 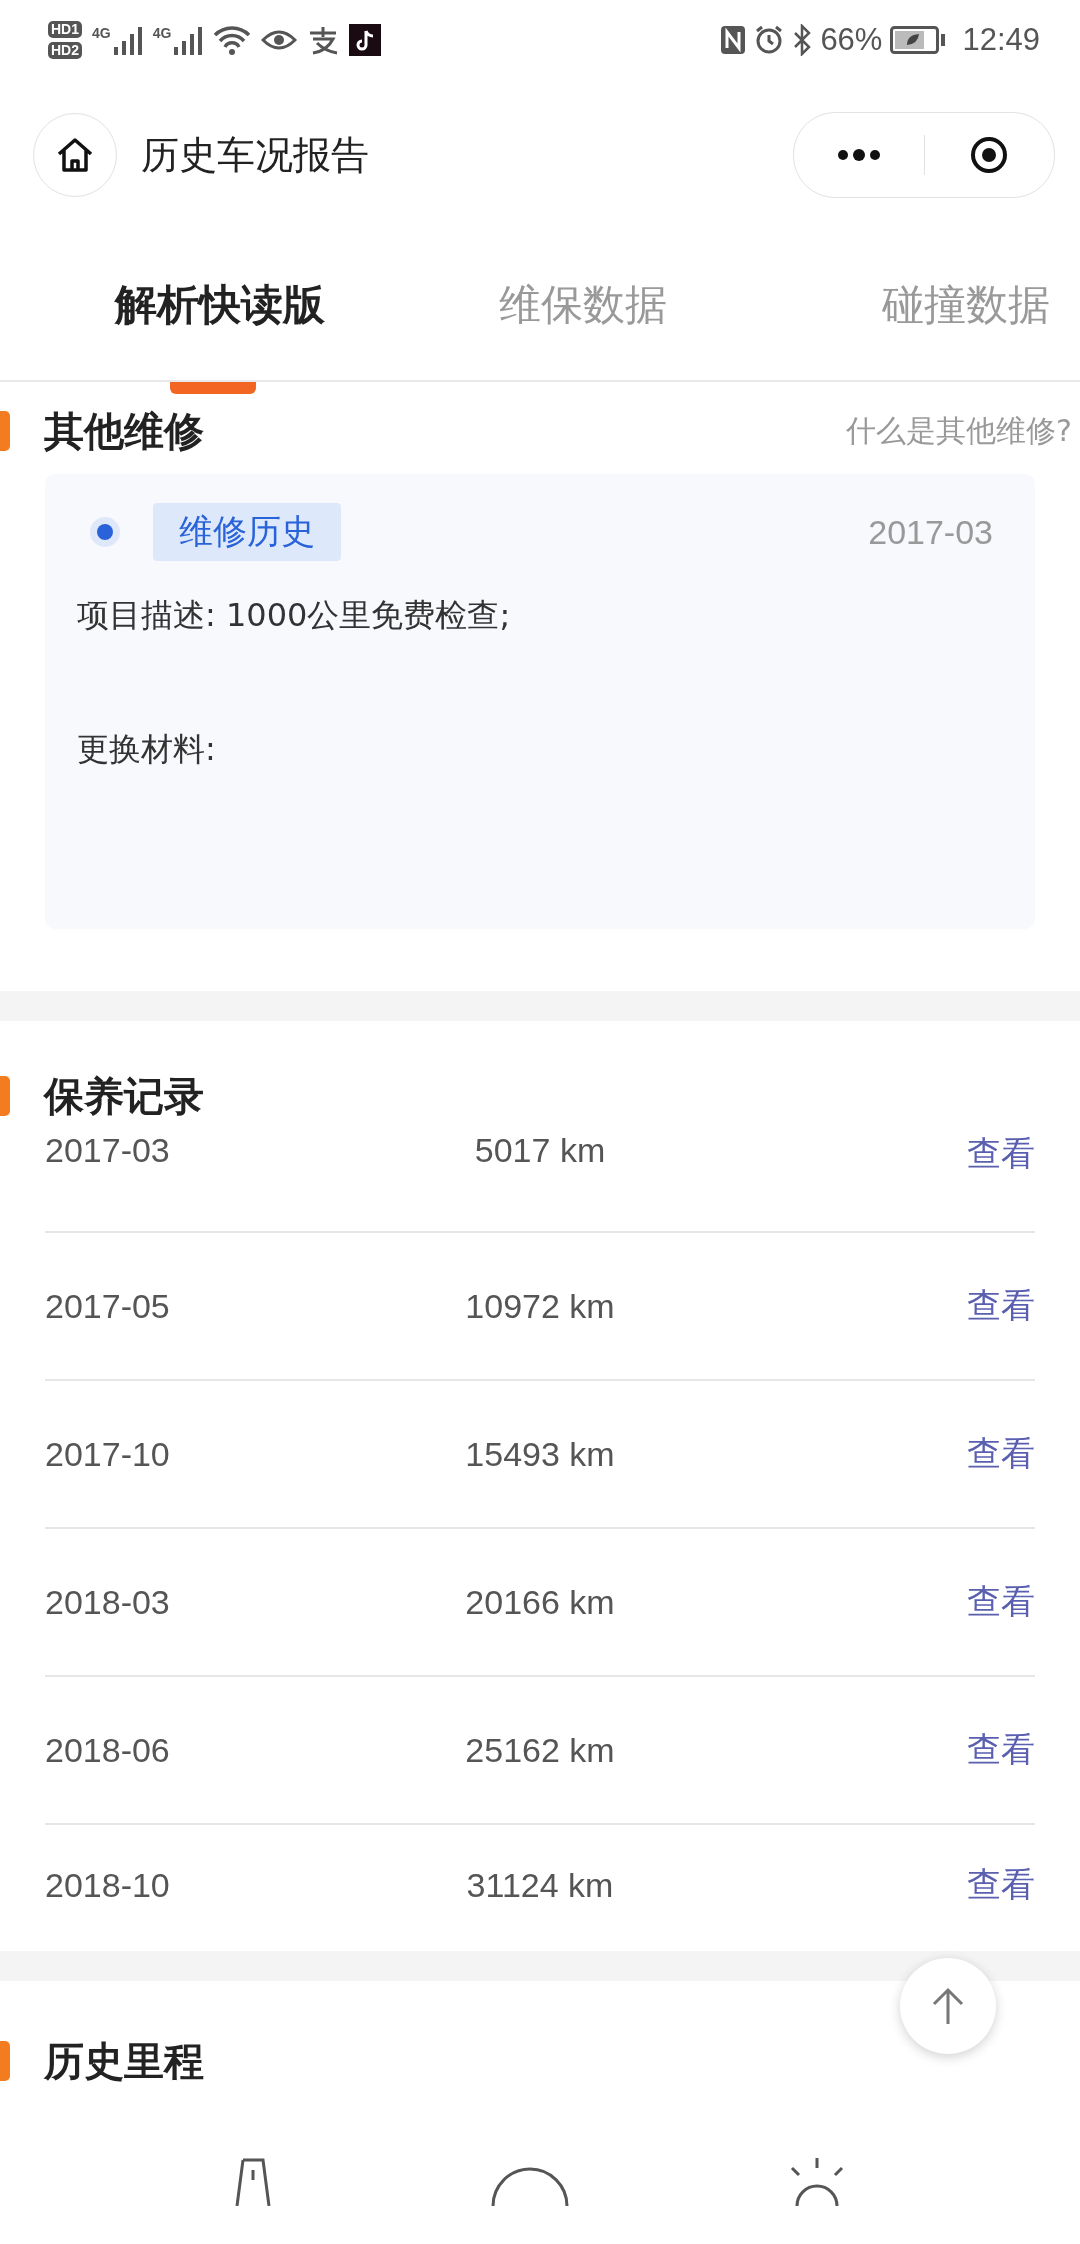 I want to click on mileage-value: 25162 km, so click(x=540, y=1750).